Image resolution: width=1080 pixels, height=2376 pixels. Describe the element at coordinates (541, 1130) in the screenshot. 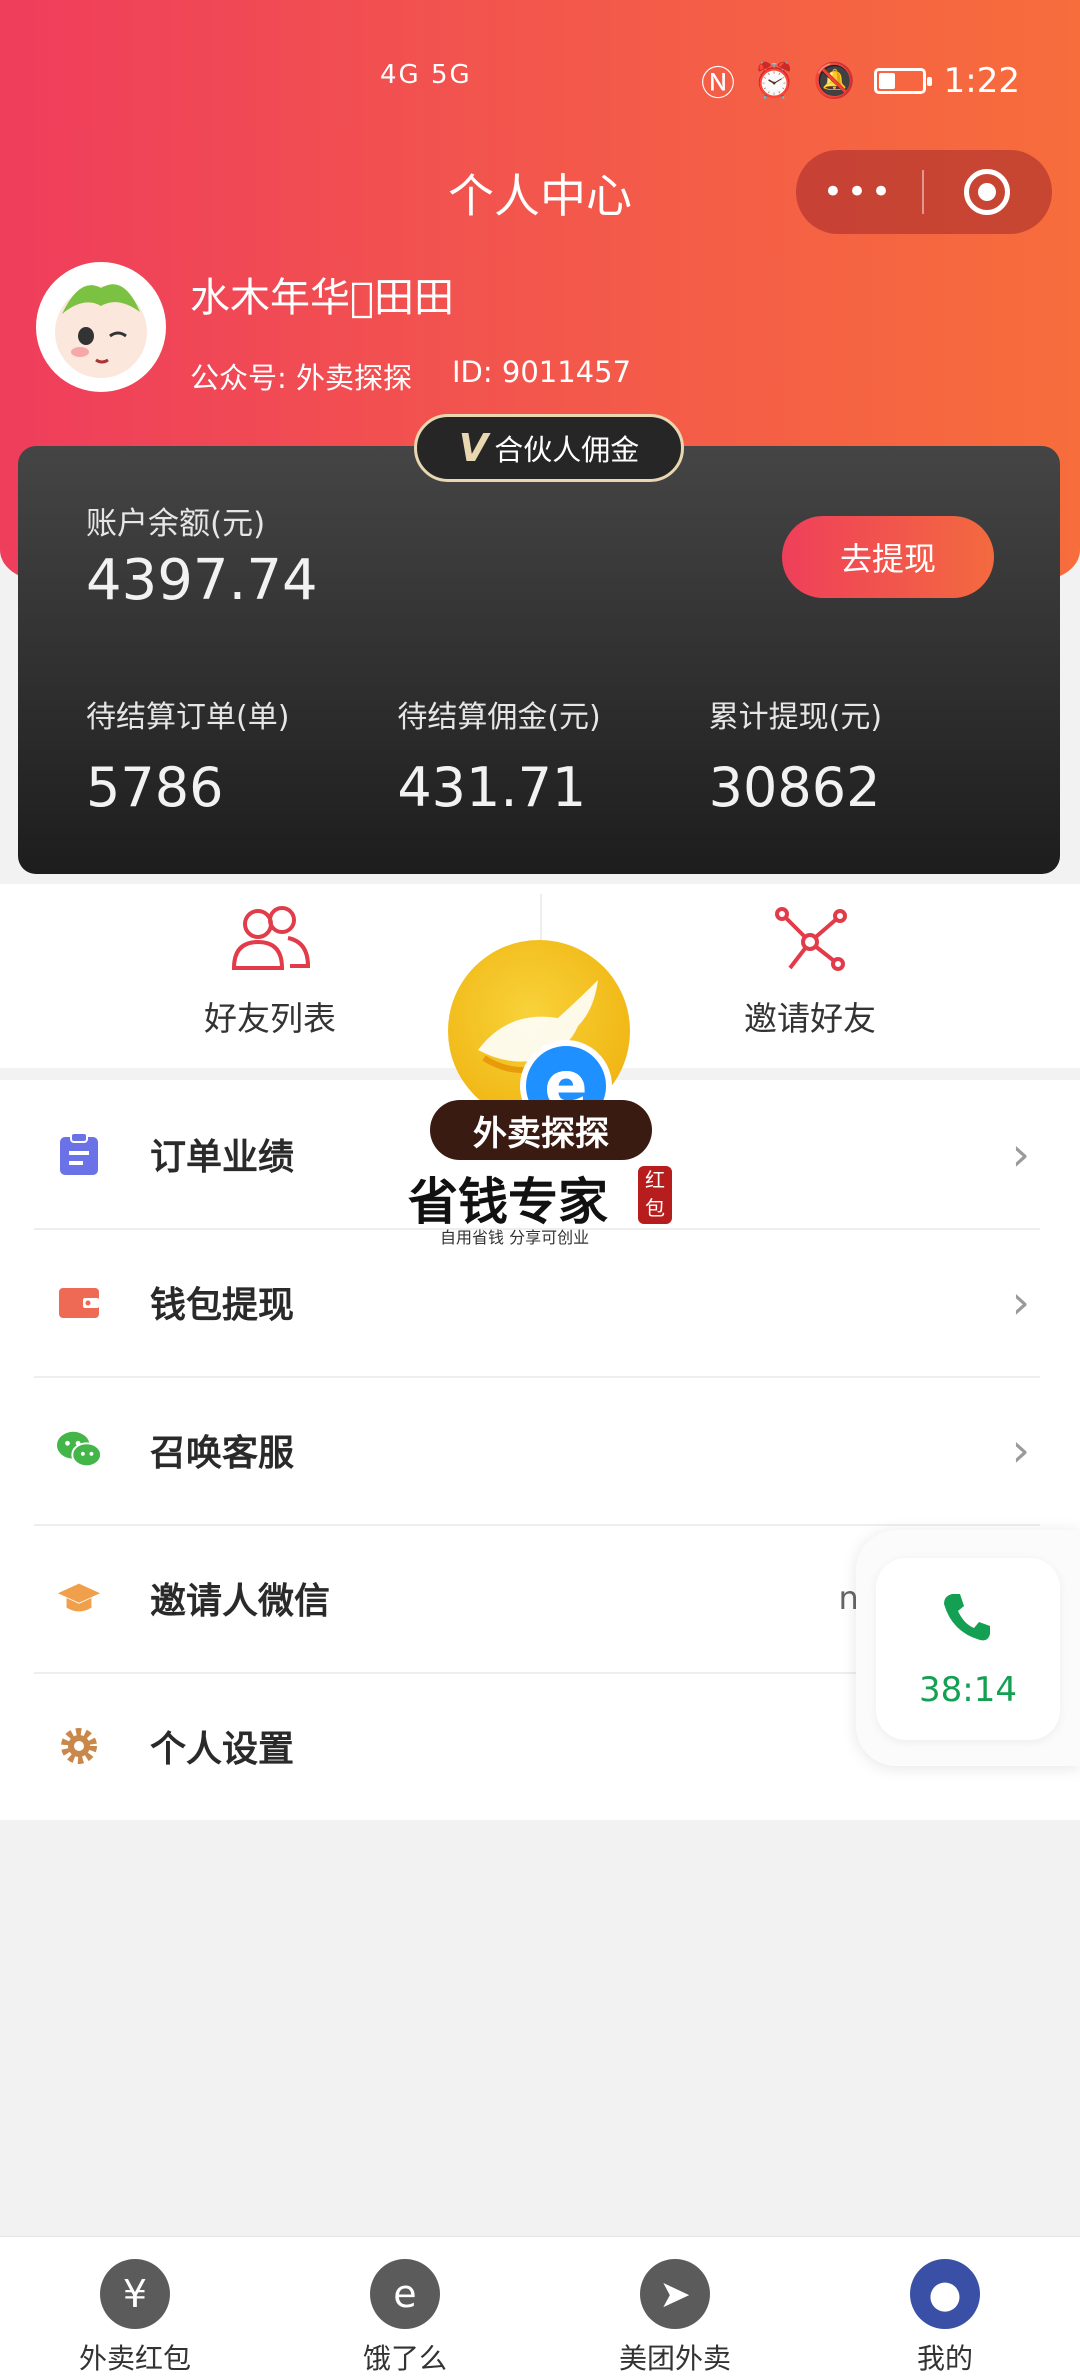

I see `logo-banner: 外卖探探` at that location.